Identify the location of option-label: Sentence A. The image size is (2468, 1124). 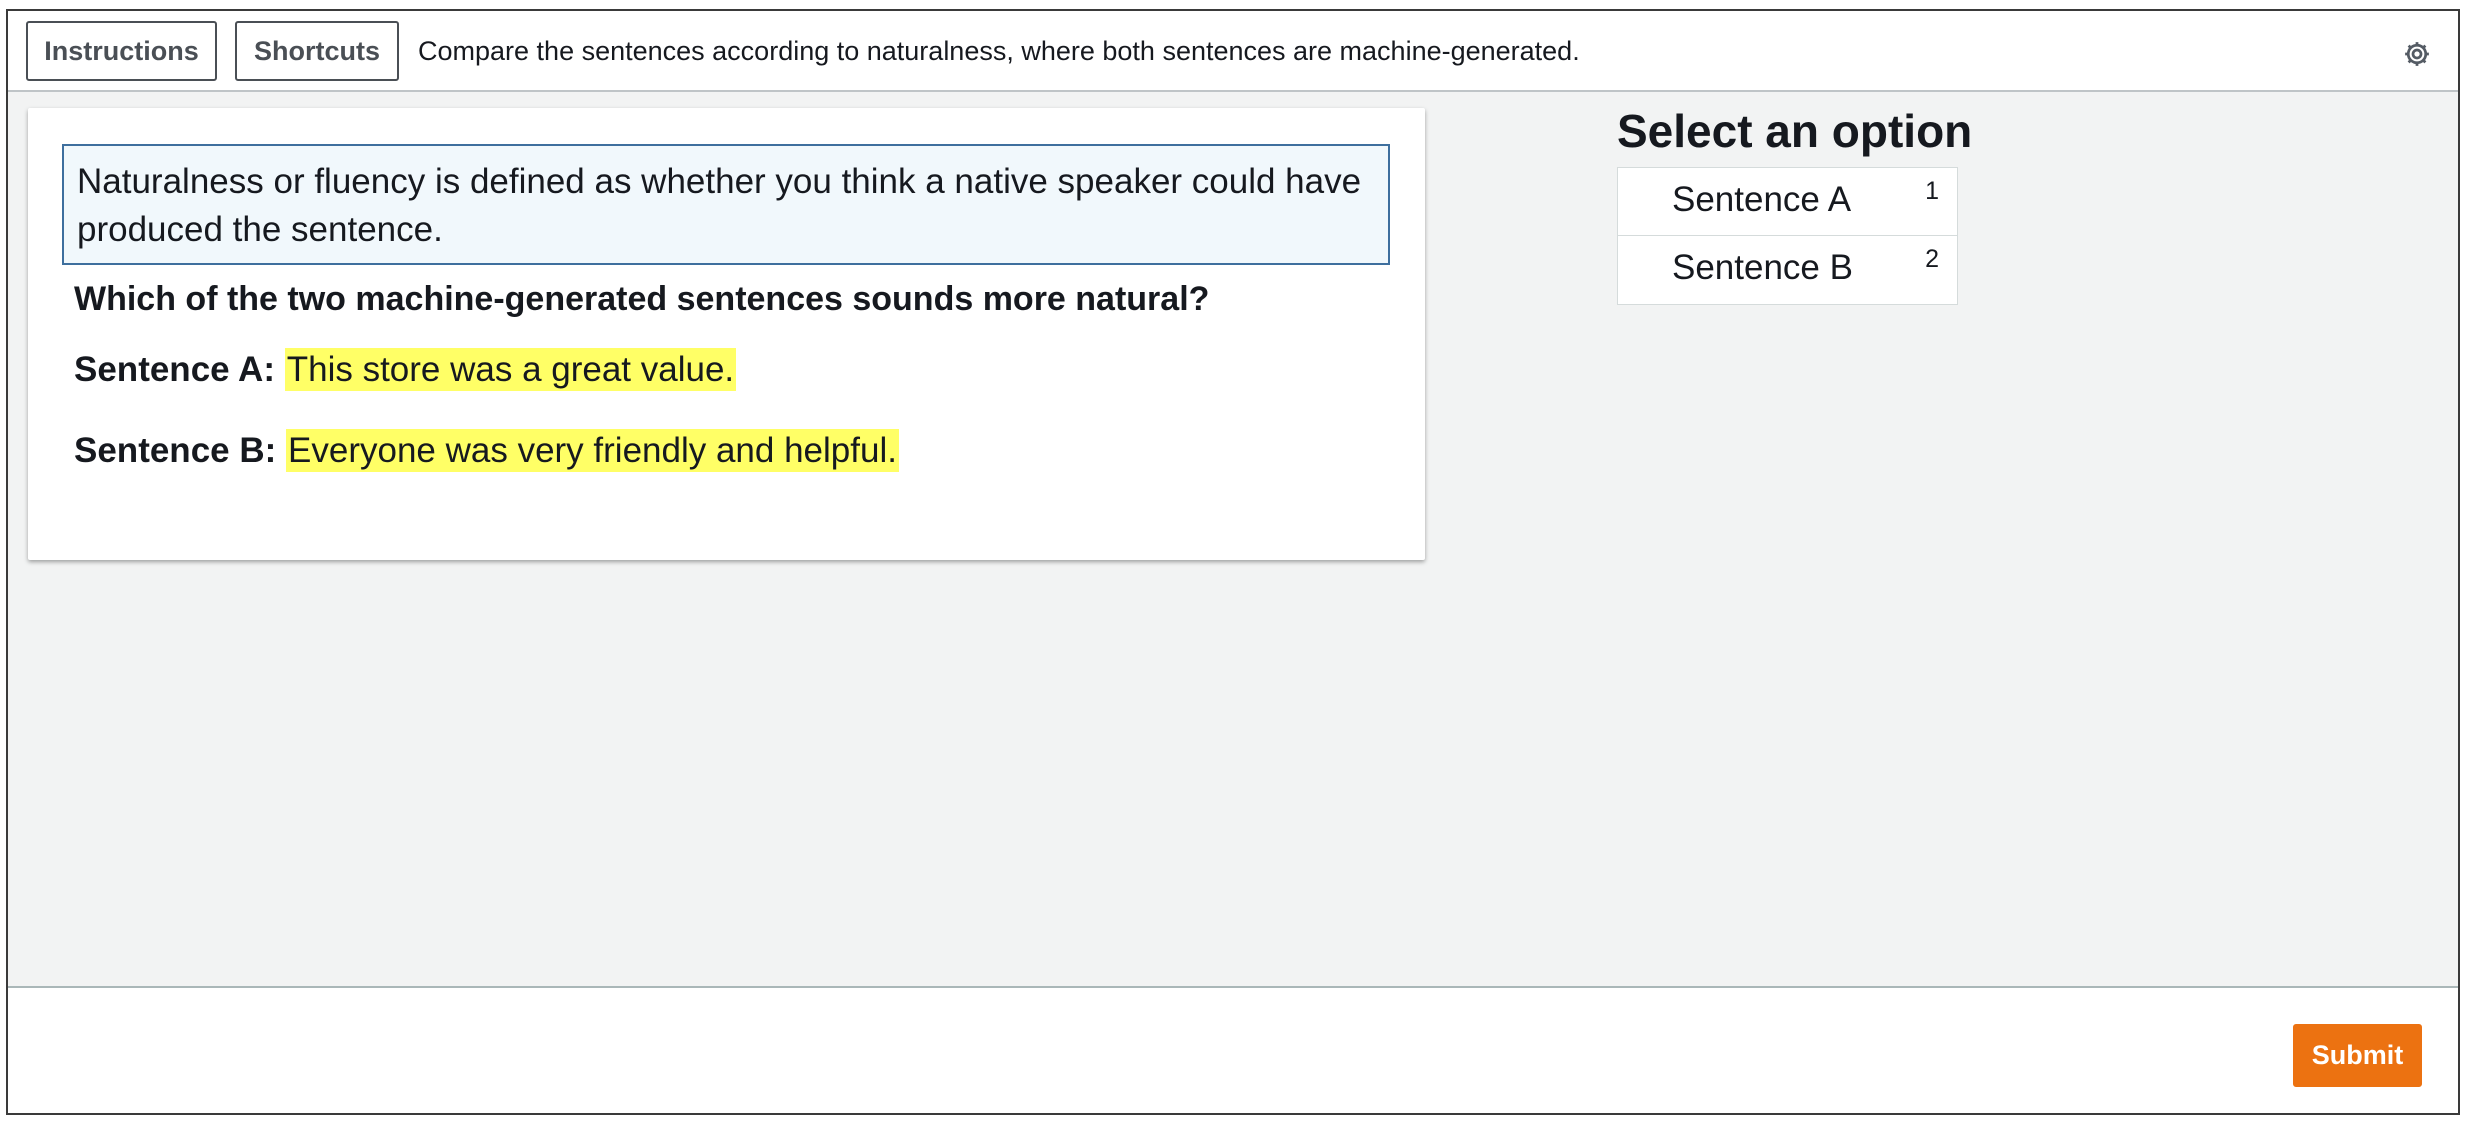
(1762, 199).